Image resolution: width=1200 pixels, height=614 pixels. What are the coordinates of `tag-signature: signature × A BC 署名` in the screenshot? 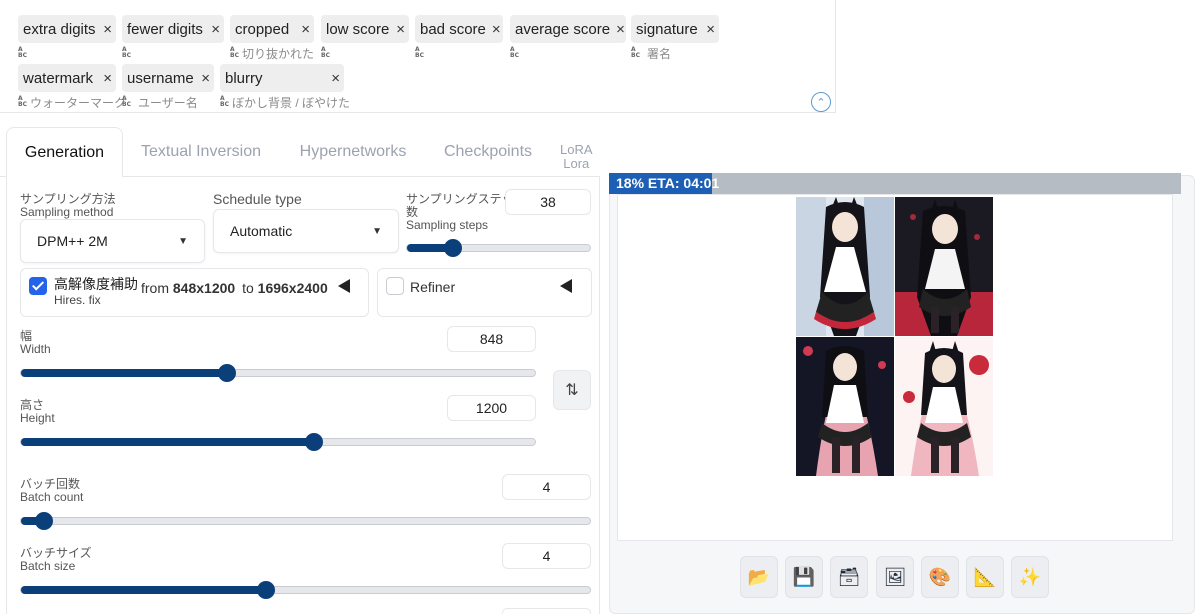 It's located at (675, 46).